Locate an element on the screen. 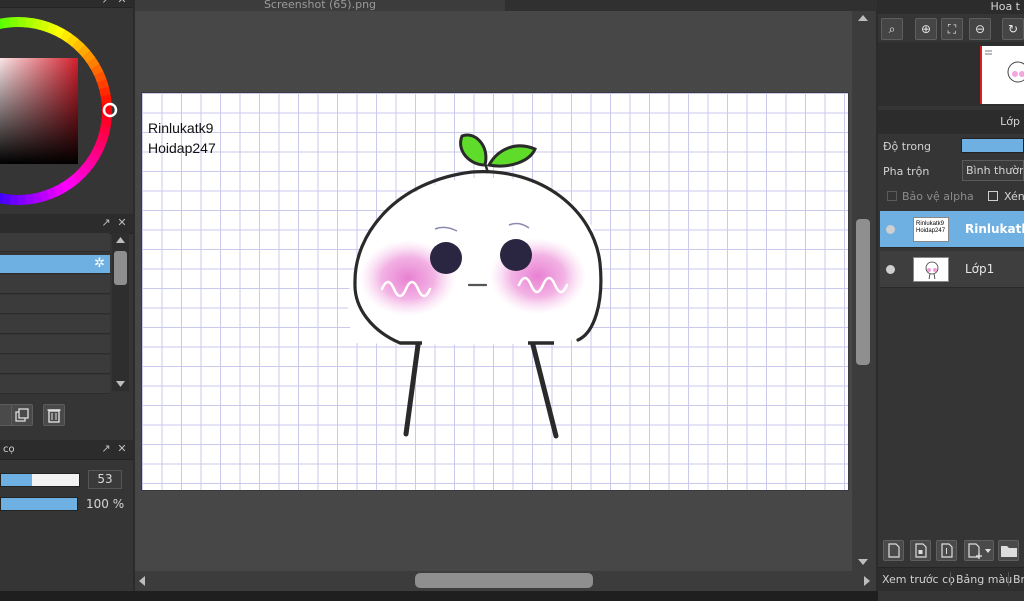 This screenshot has width=1024, height=601. thumb-text-line2: Hoidap247 is located at coordinates (931, 231).